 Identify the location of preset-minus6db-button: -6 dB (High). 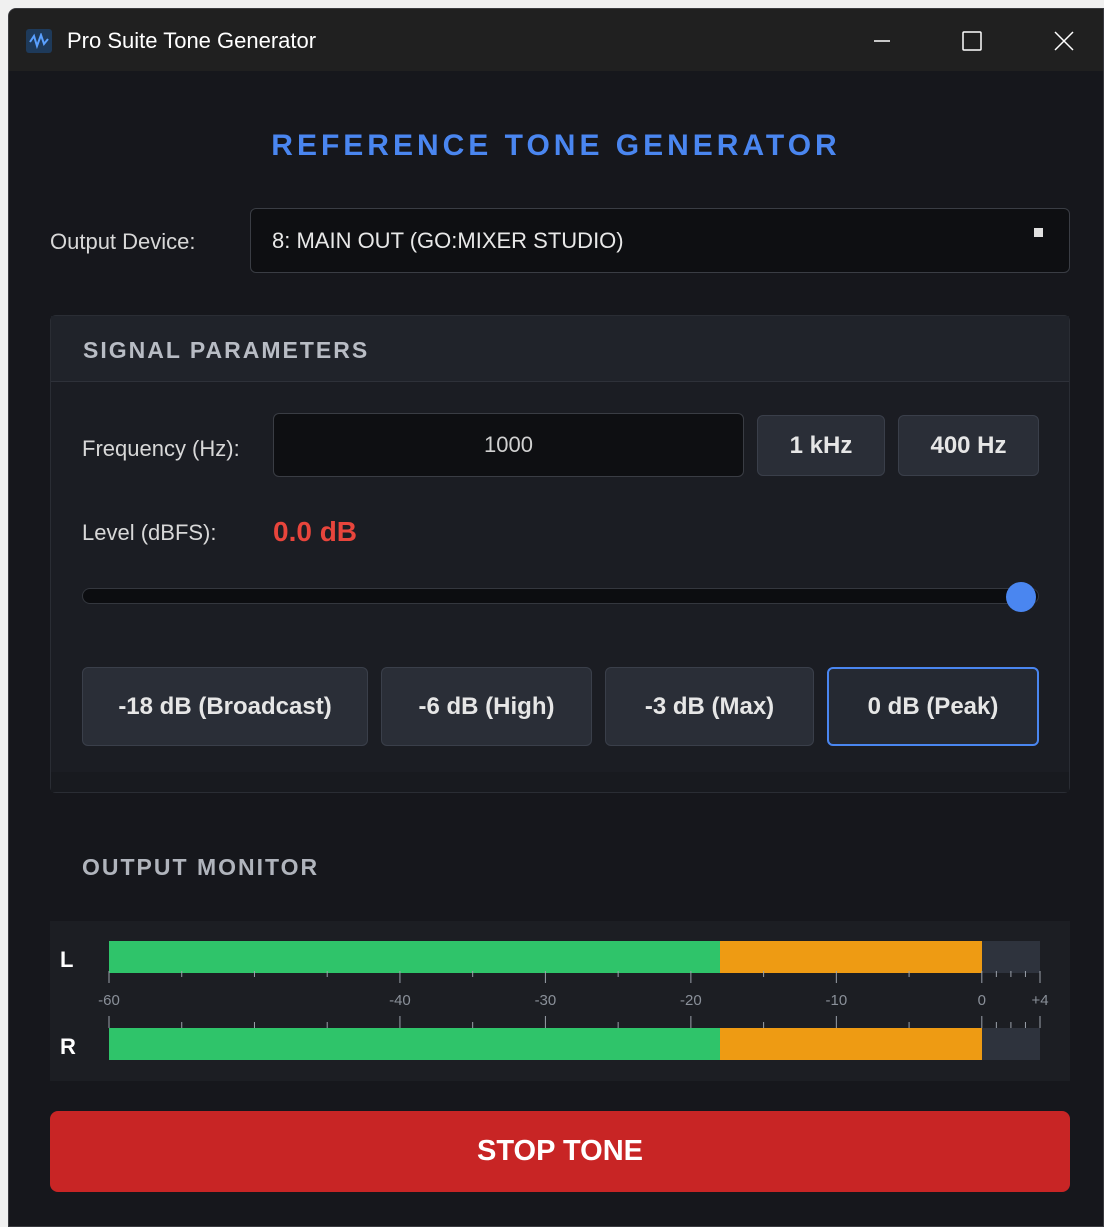
(486, 706).